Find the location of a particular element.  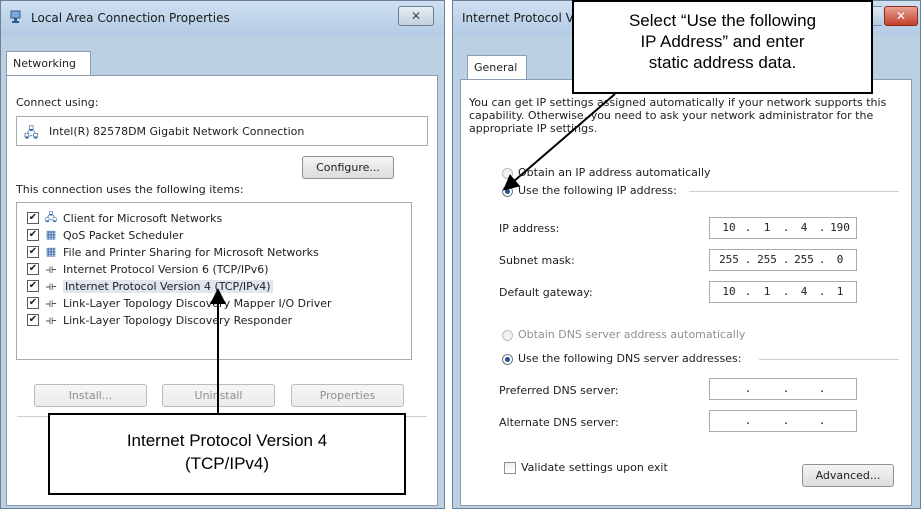

preferred-dns-field: . . . is located at coordinates (783, 389).